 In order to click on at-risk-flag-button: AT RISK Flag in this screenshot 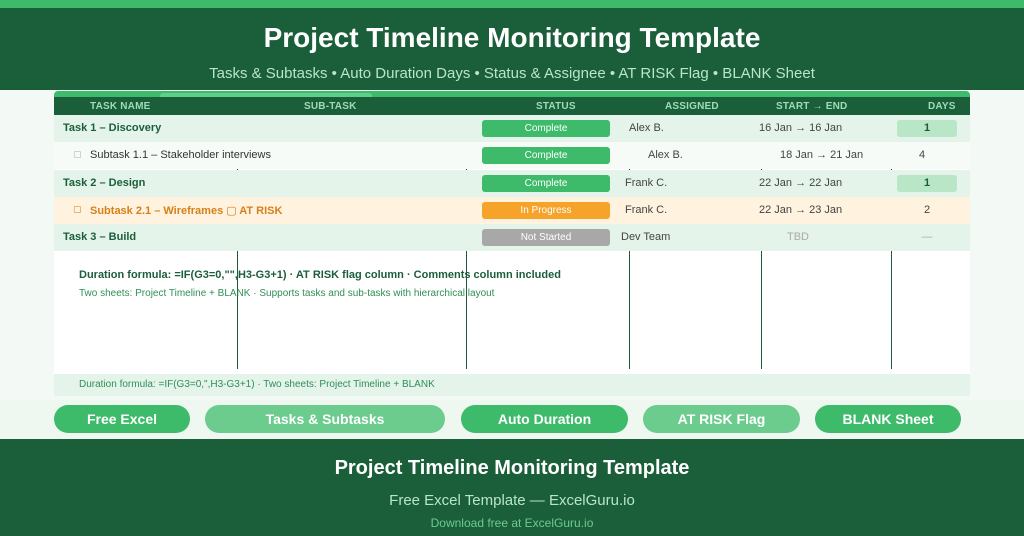, I will do `click(721, 419)`.